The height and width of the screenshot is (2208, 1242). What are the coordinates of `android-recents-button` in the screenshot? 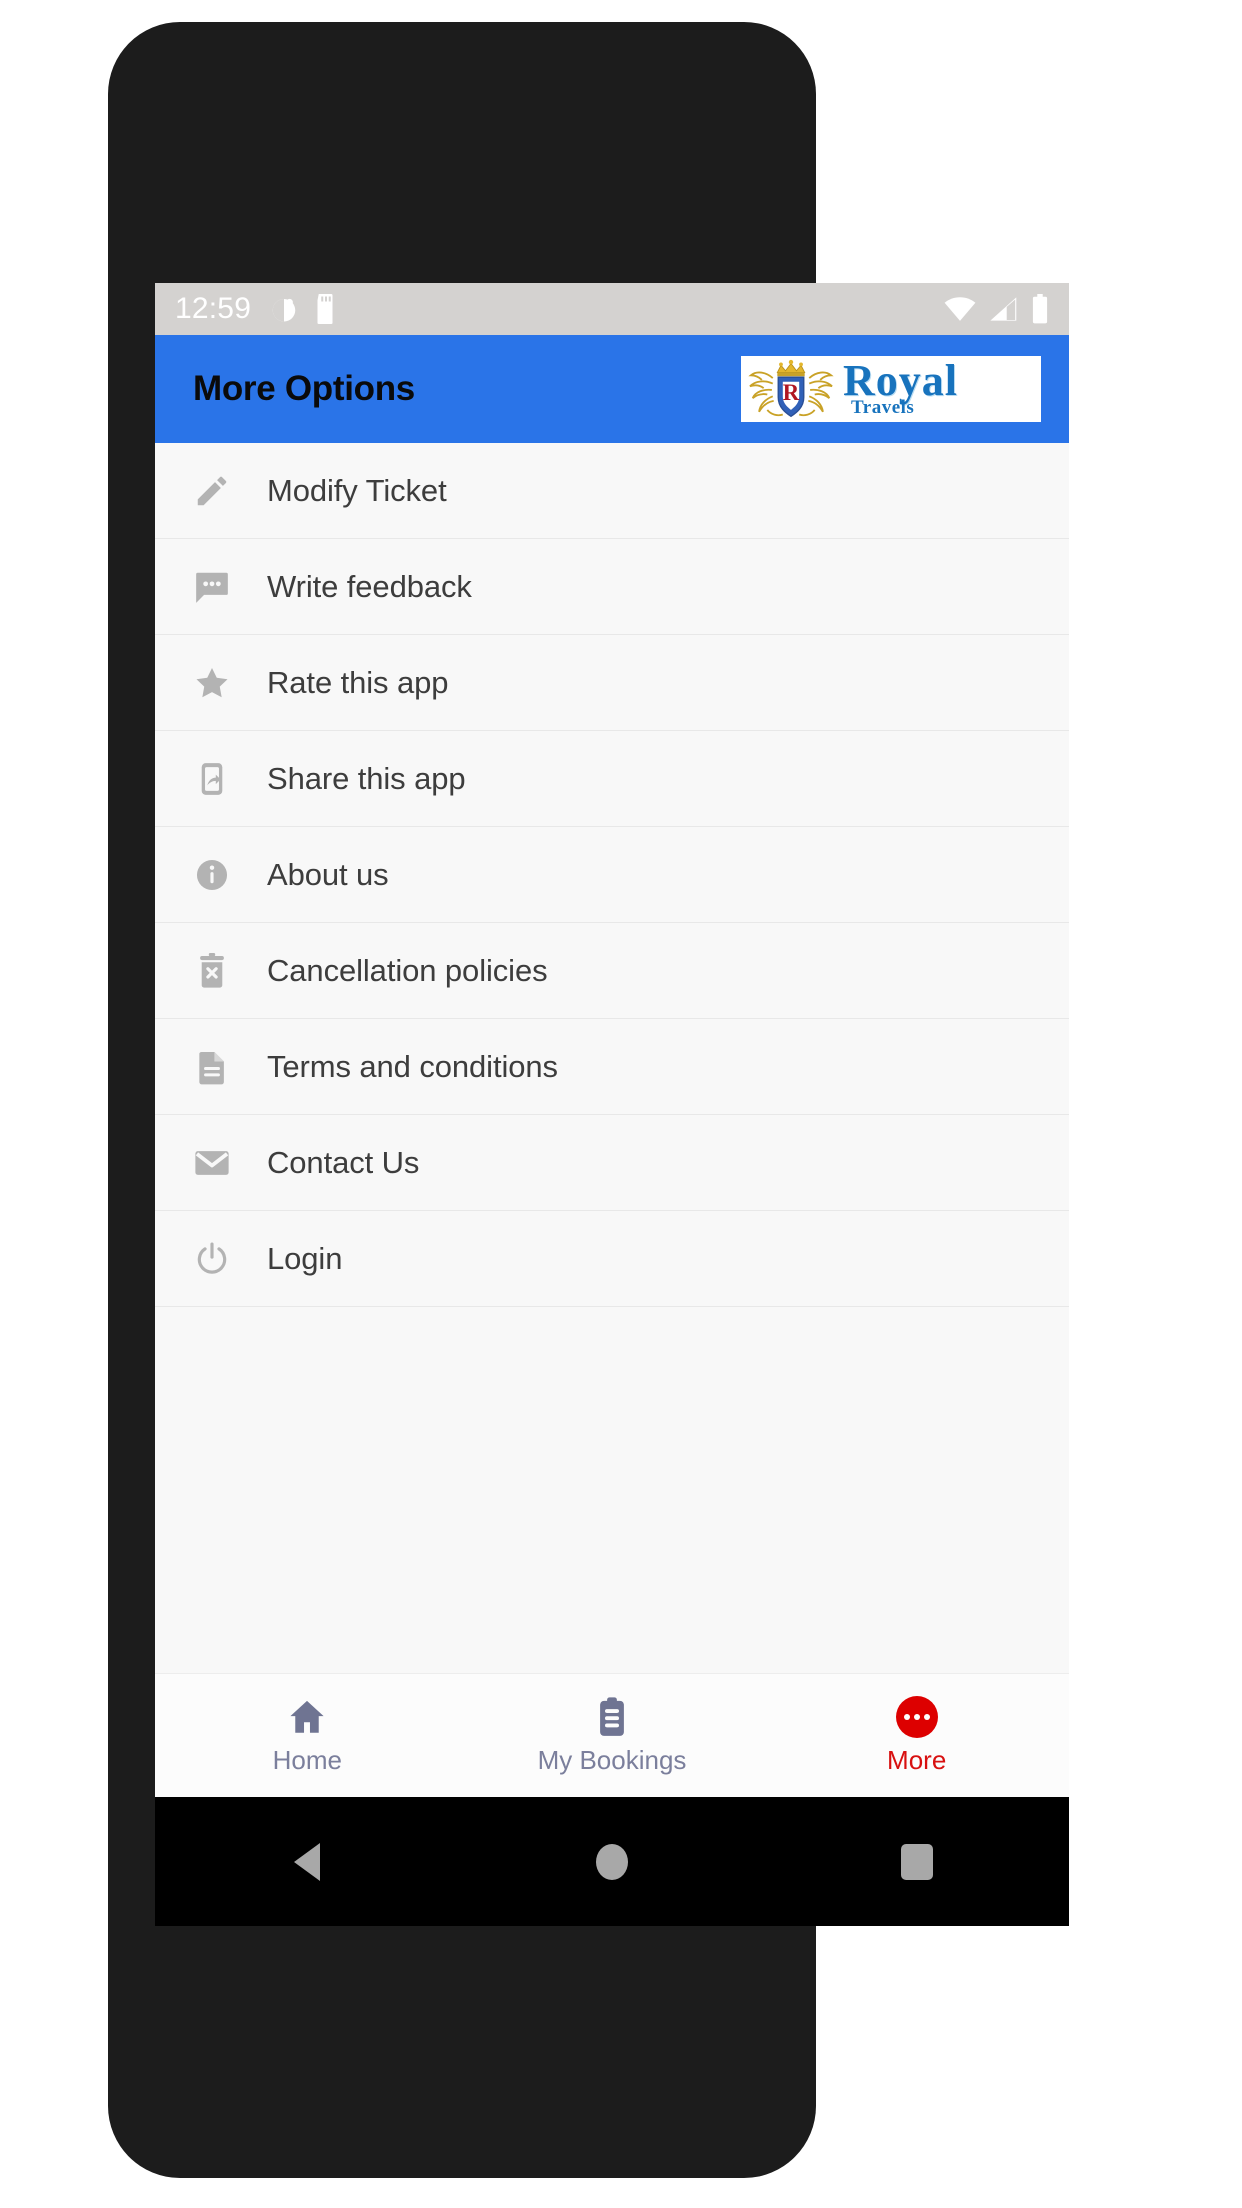 It's located at (916, 1862).